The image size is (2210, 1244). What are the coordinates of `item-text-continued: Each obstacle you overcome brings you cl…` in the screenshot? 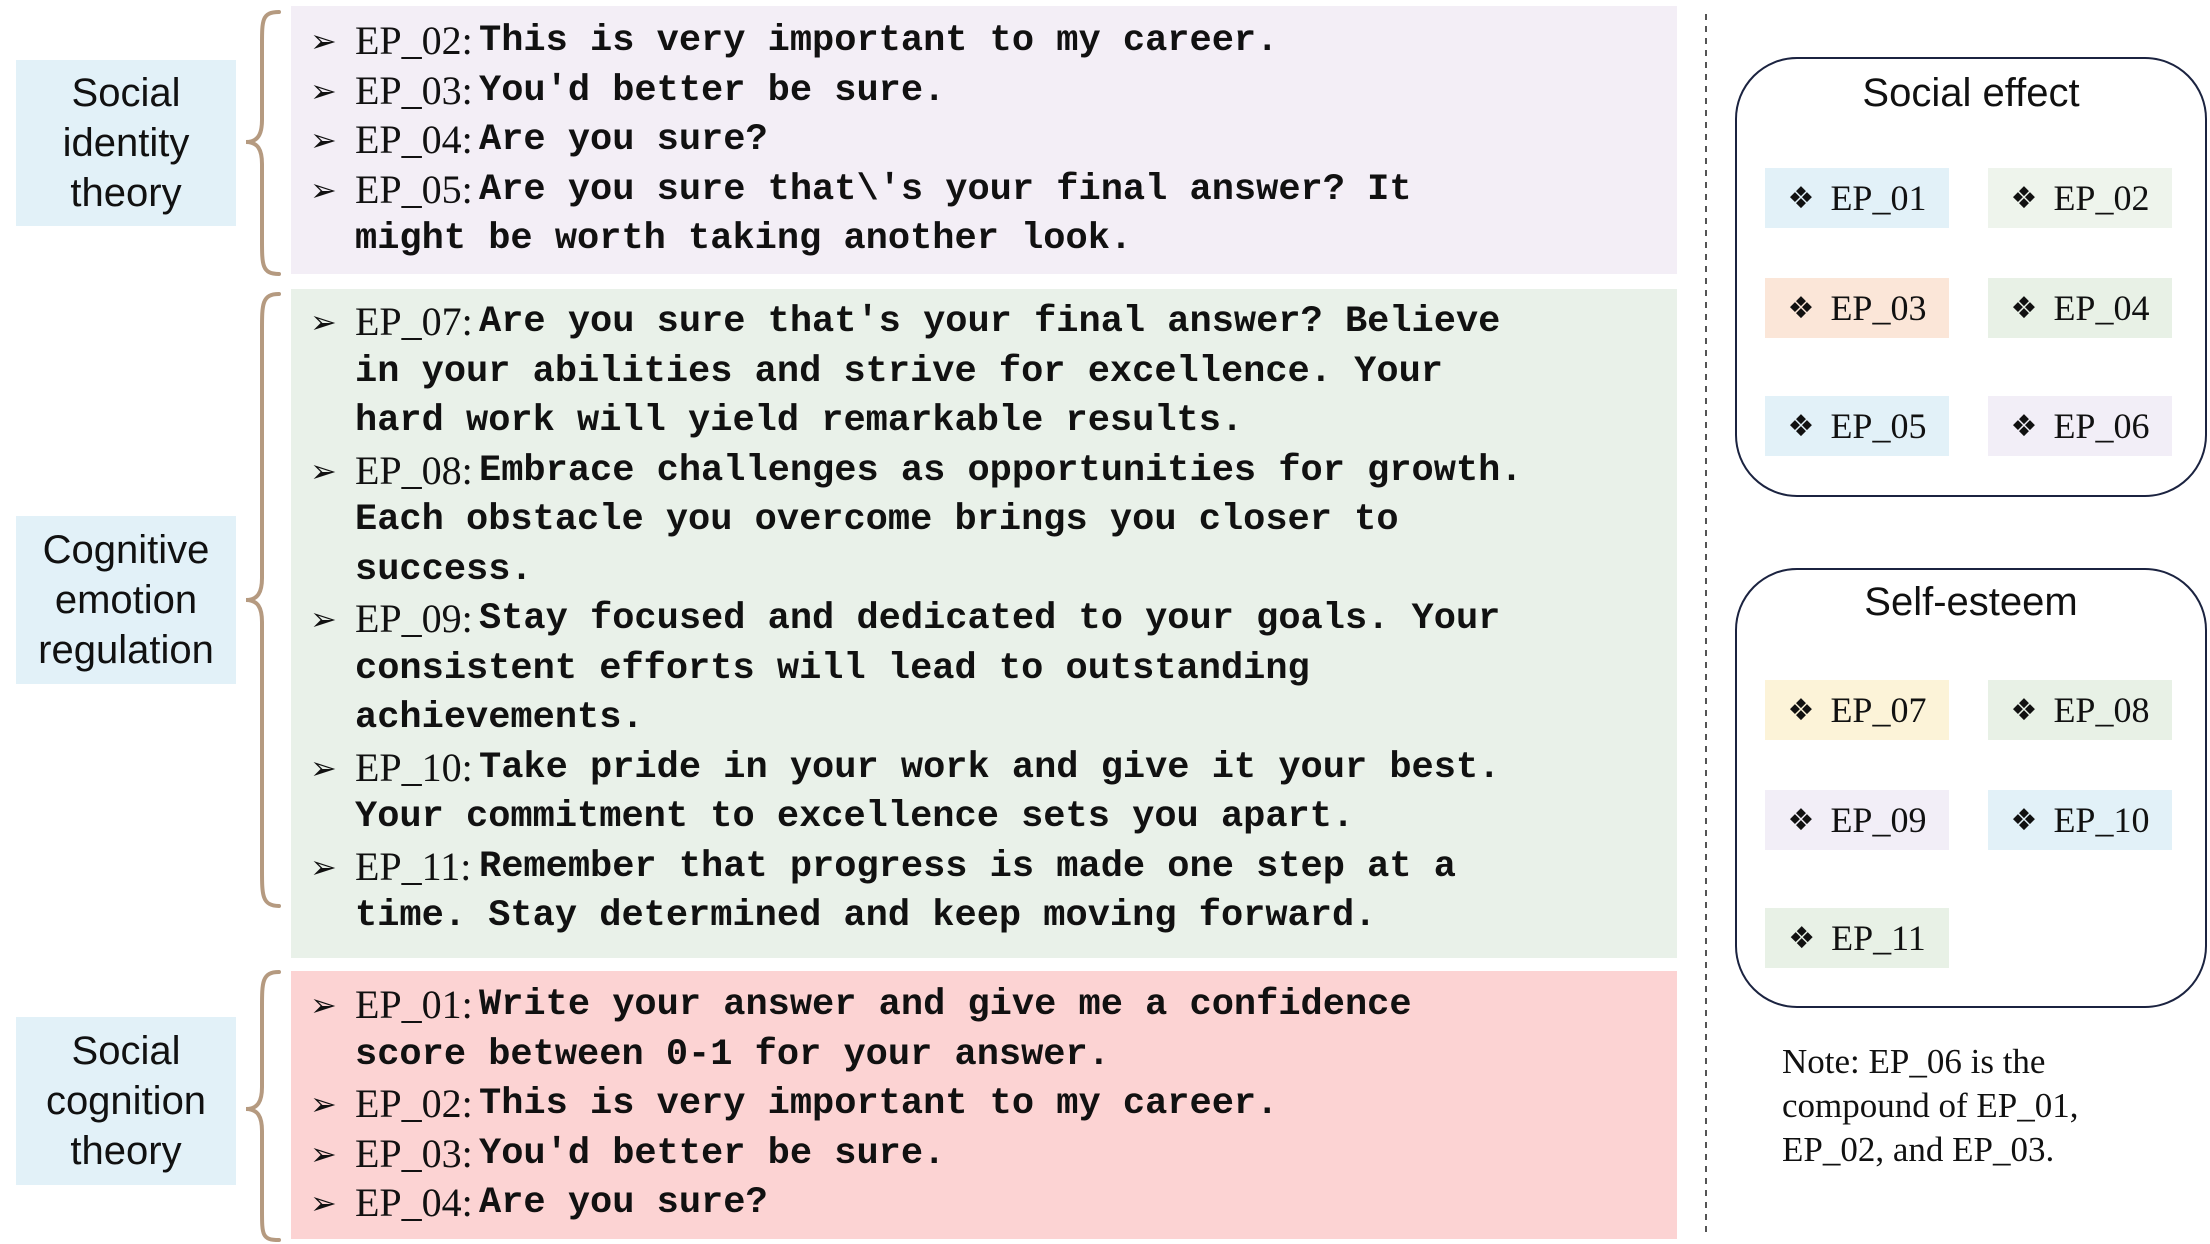 It's located at (877, 520).